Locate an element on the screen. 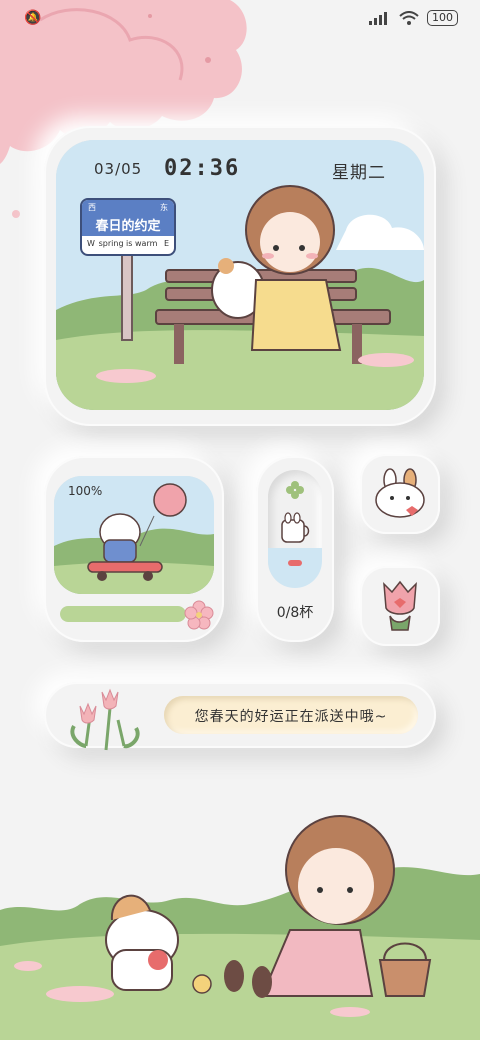  sign-east: 东 is located at coordinates (164, 207).